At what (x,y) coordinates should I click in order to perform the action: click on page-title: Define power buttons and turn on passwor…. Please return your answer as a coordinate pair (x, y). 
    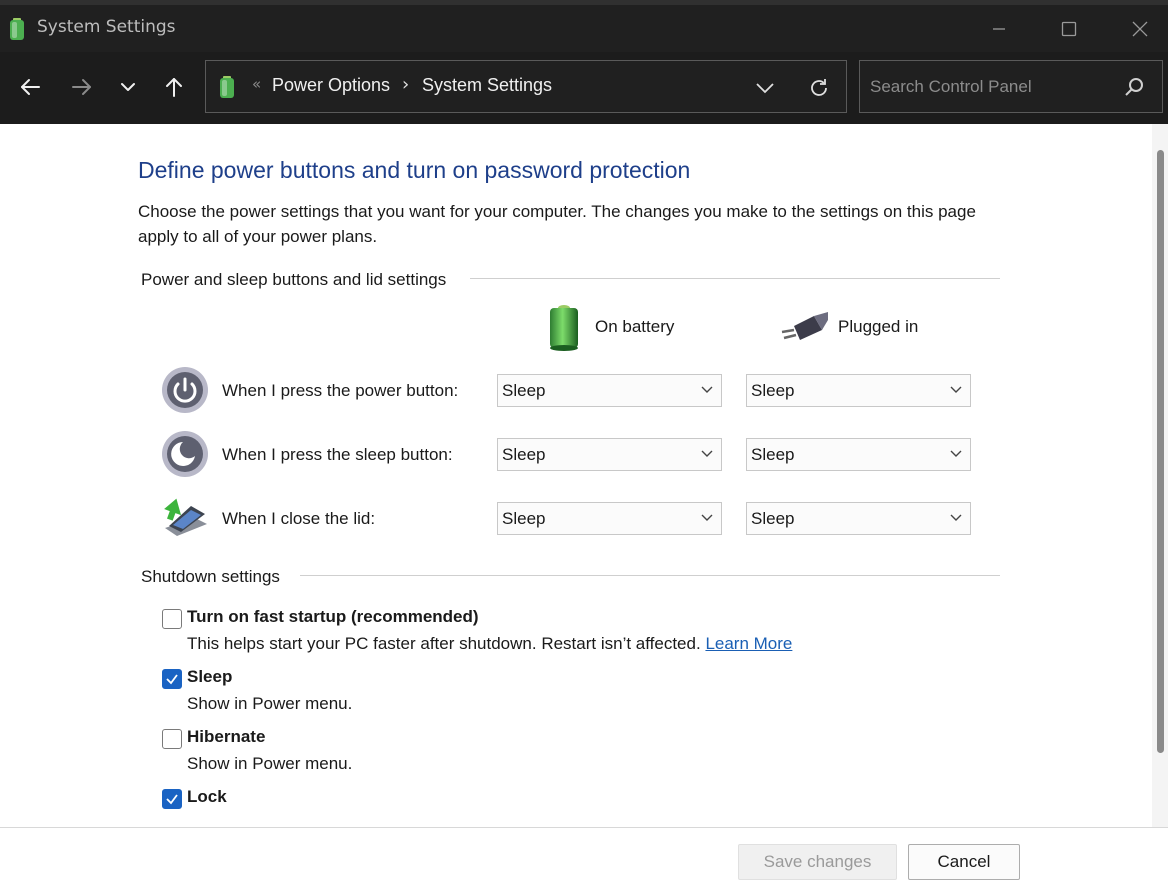
    Looking at the image, I should click on (414, 170).